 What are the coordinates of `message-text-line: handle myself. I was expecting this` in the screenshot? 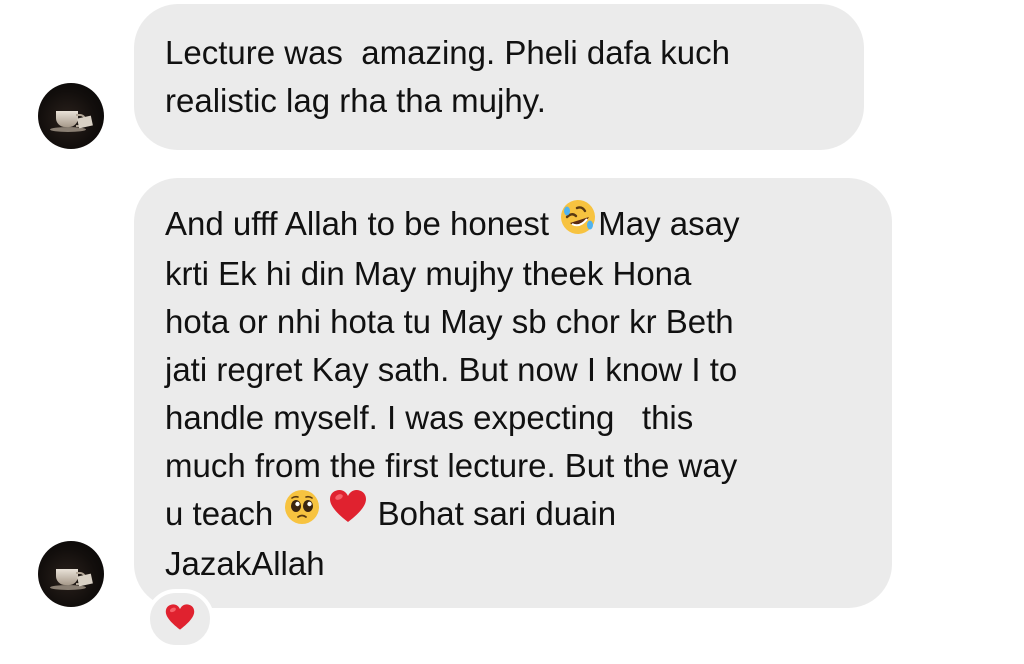 It's located at (429, 417).